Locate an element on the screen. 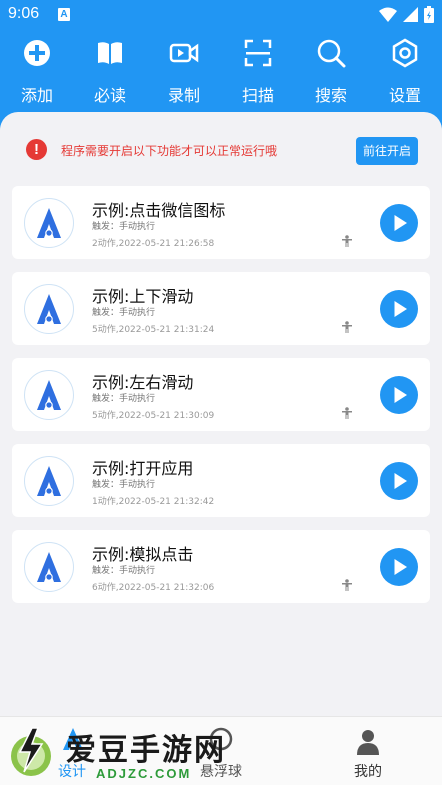  plus-circle-icon is located at coordinates (37, 53).